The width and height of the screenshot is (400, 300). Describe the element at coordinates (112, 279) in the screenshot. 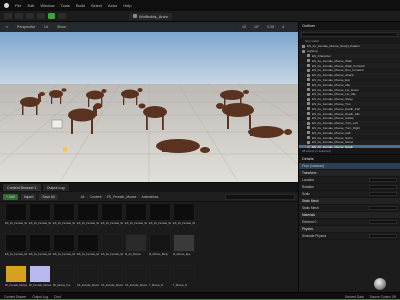

I see `asset-tile: SK_Female_Moose_Skeleton` at that location.